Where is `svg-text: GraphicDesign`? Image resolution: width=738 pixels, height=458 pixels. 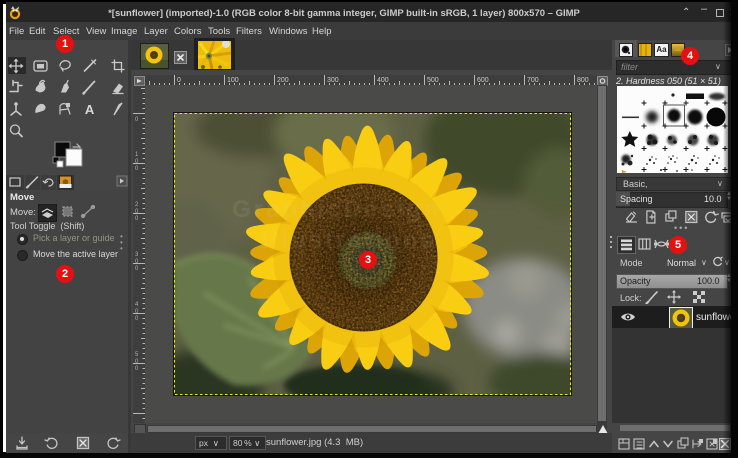
svg-text: GraphicDesign is located at coordinates (337, 209).